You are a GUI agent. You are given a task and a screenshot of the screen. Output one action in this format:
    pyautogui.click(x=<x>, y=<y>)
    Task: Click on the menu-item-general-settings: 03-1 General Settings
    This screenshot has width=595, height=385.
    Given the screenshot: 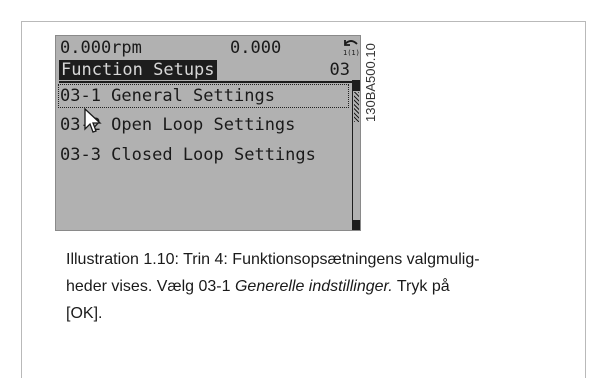 What is the action you would take?
    pyautogui.click(x=167, y=96)
    